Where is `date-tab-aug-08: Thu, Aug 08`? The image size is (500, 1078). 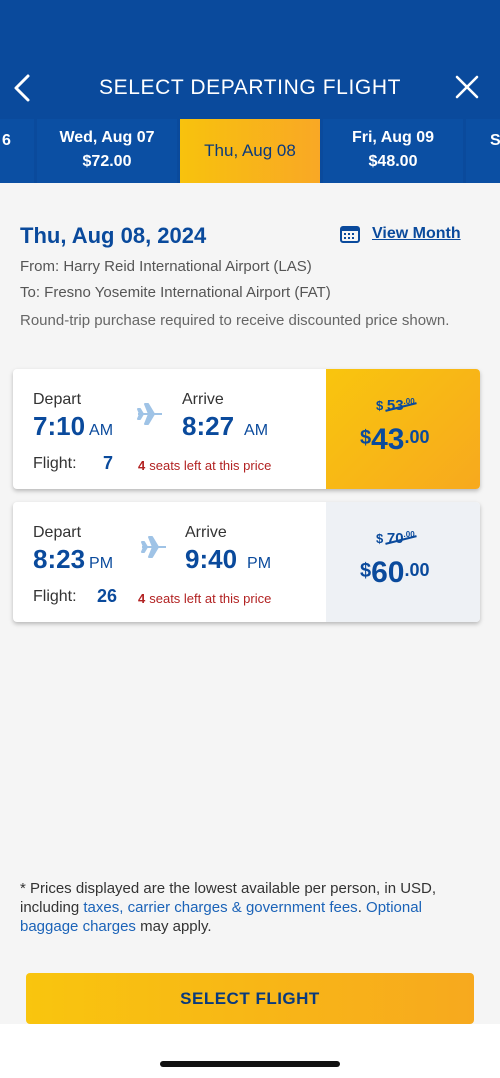
date-tab-aug-08: Thu, Aug 08 is located at coordinates (250, 151).